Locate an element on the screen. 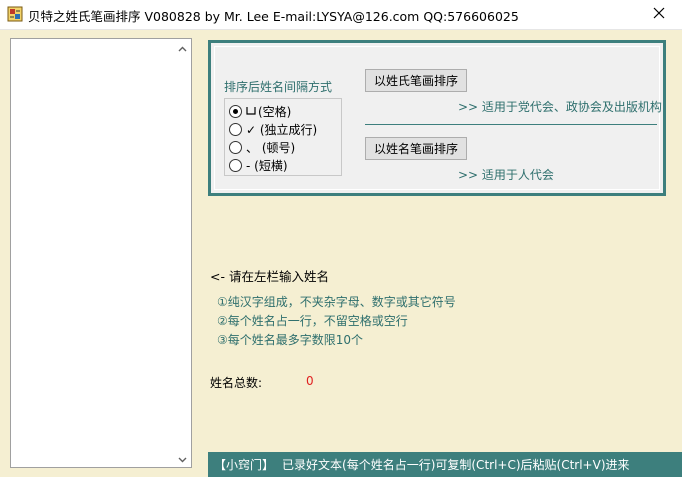 The height and width of the screenshot is (477, 682). chevron-down-icon is located at coordinates (182, 459).